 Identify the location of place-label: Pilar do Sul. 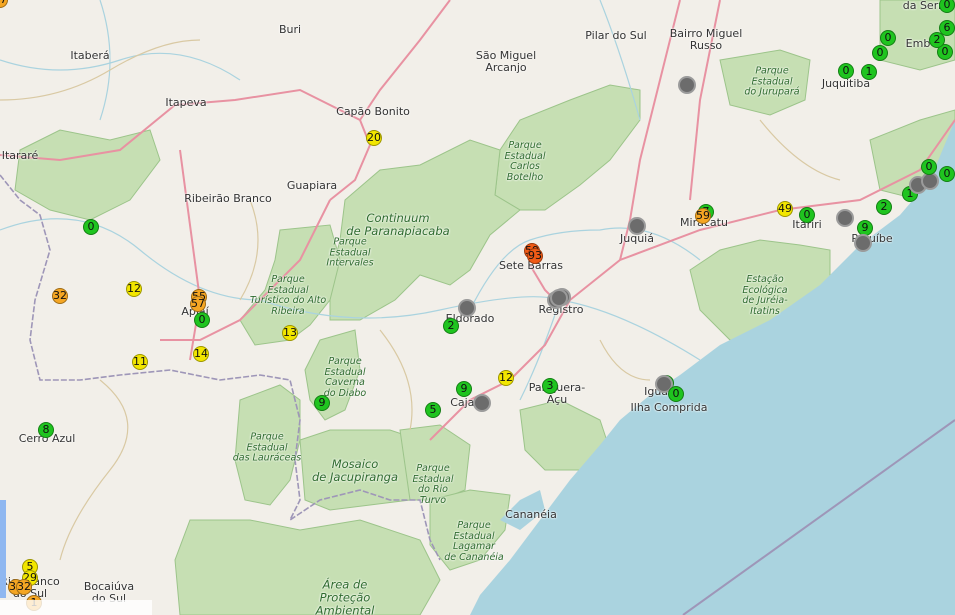
(616, 35).